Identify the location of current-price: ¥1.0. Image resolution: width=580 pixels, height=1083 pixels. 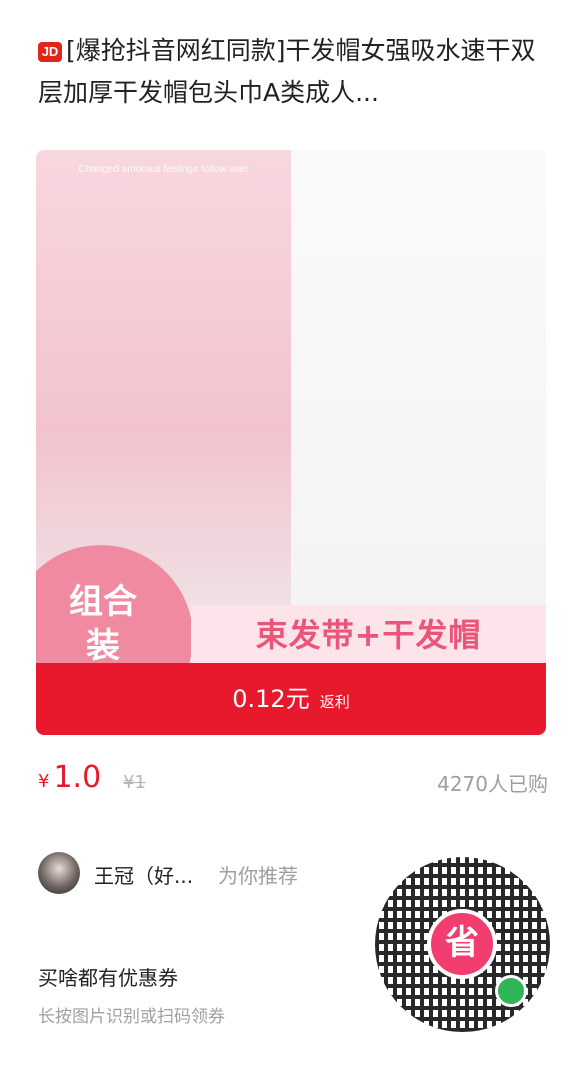
(69, 777).